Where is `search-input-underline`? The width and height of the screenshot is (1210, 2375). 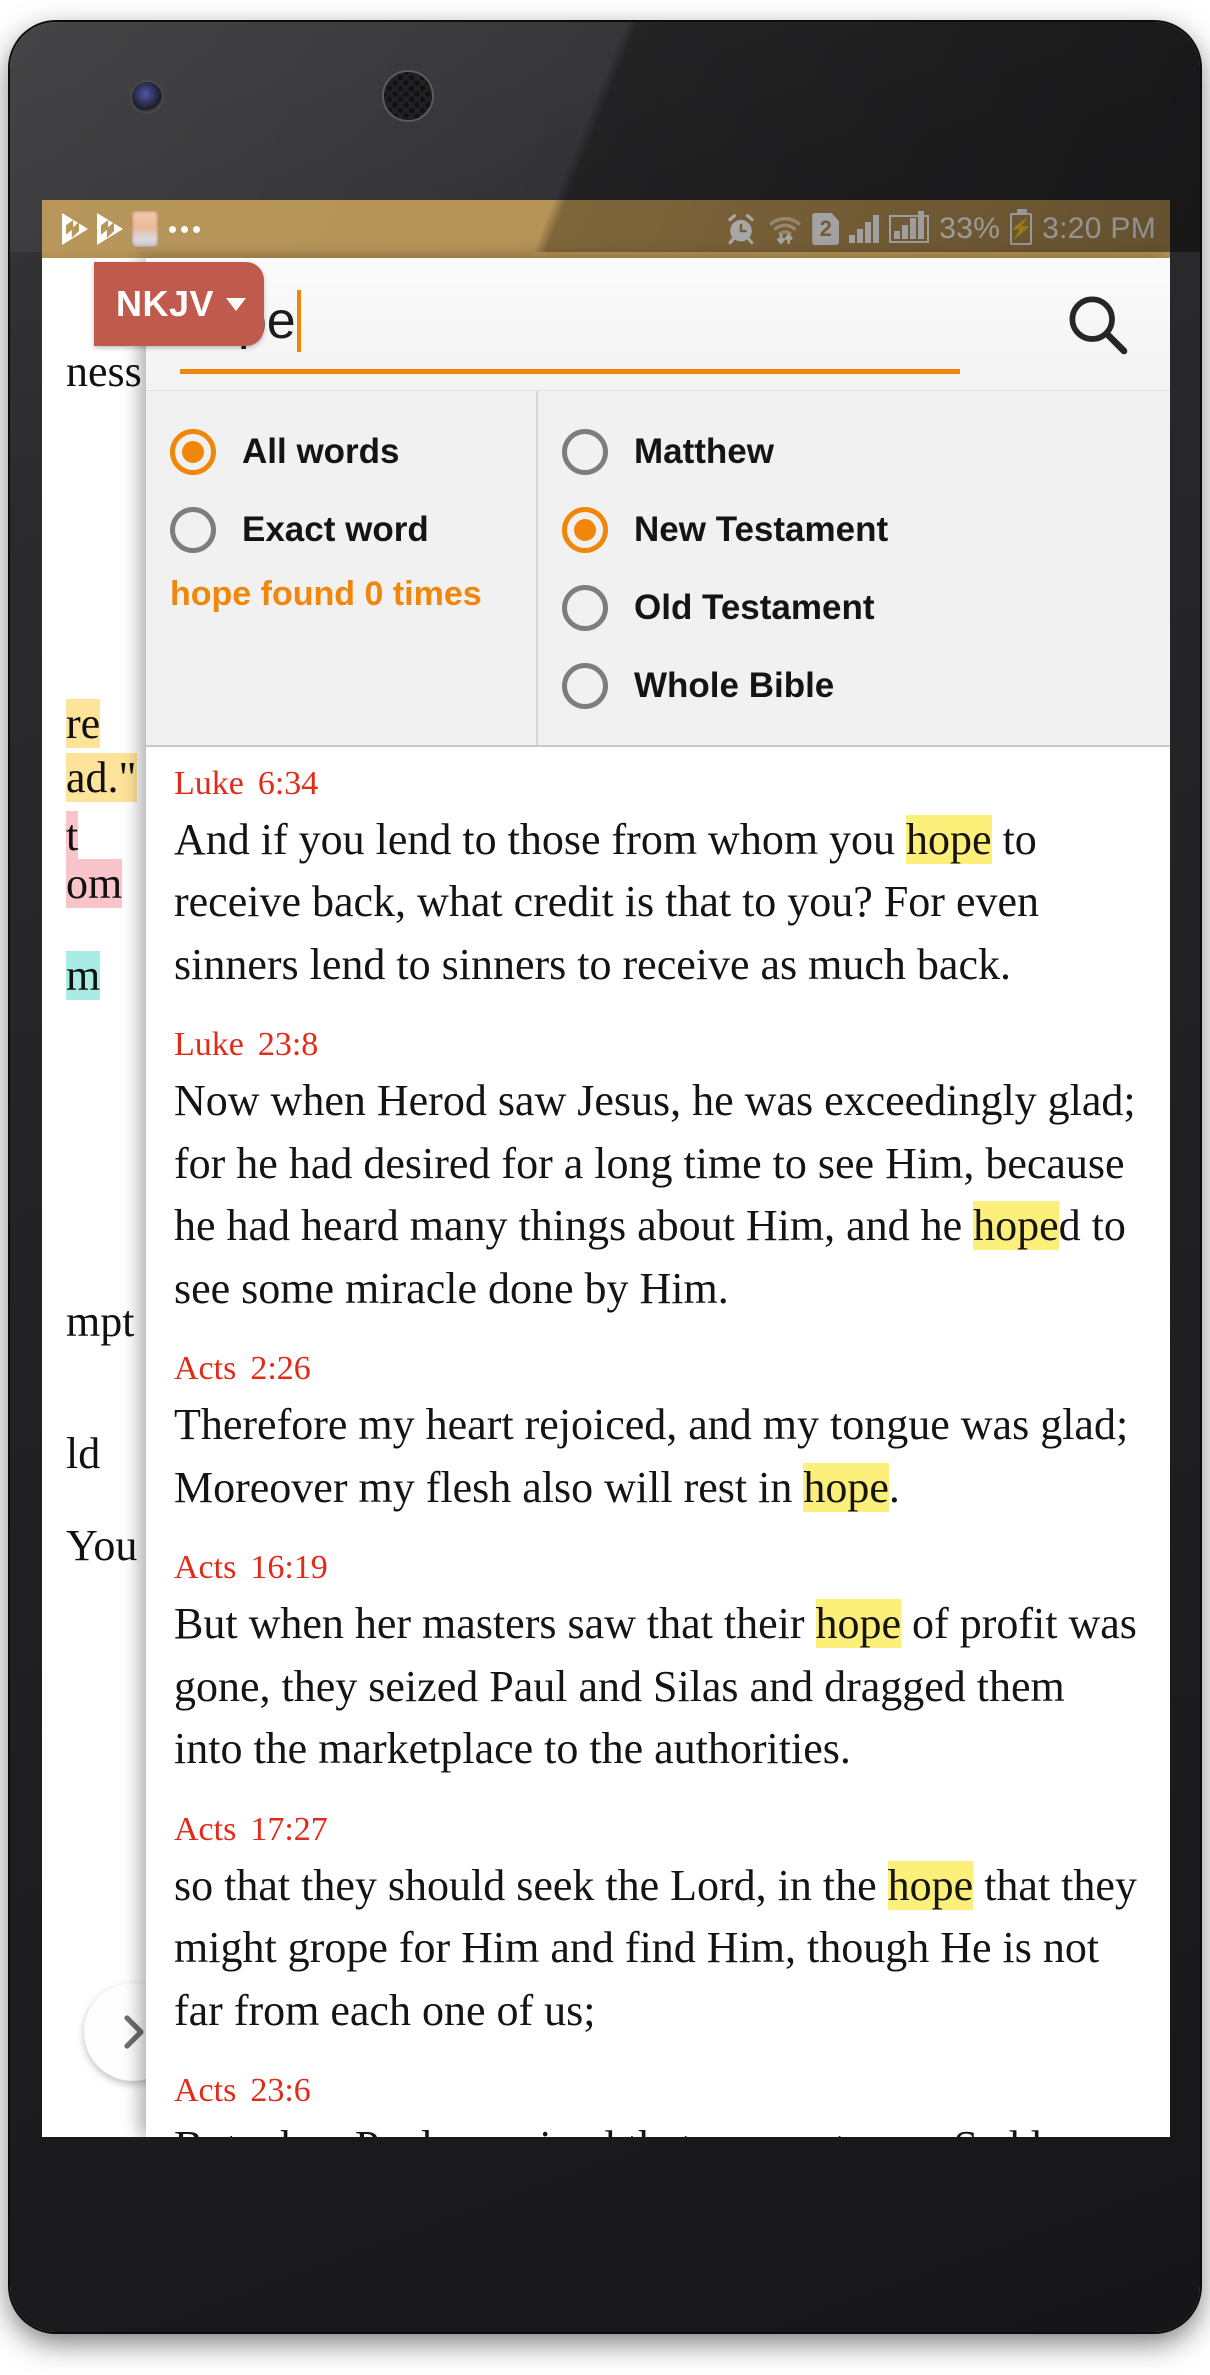
search-input-underline is located at coordinates (570, 371).